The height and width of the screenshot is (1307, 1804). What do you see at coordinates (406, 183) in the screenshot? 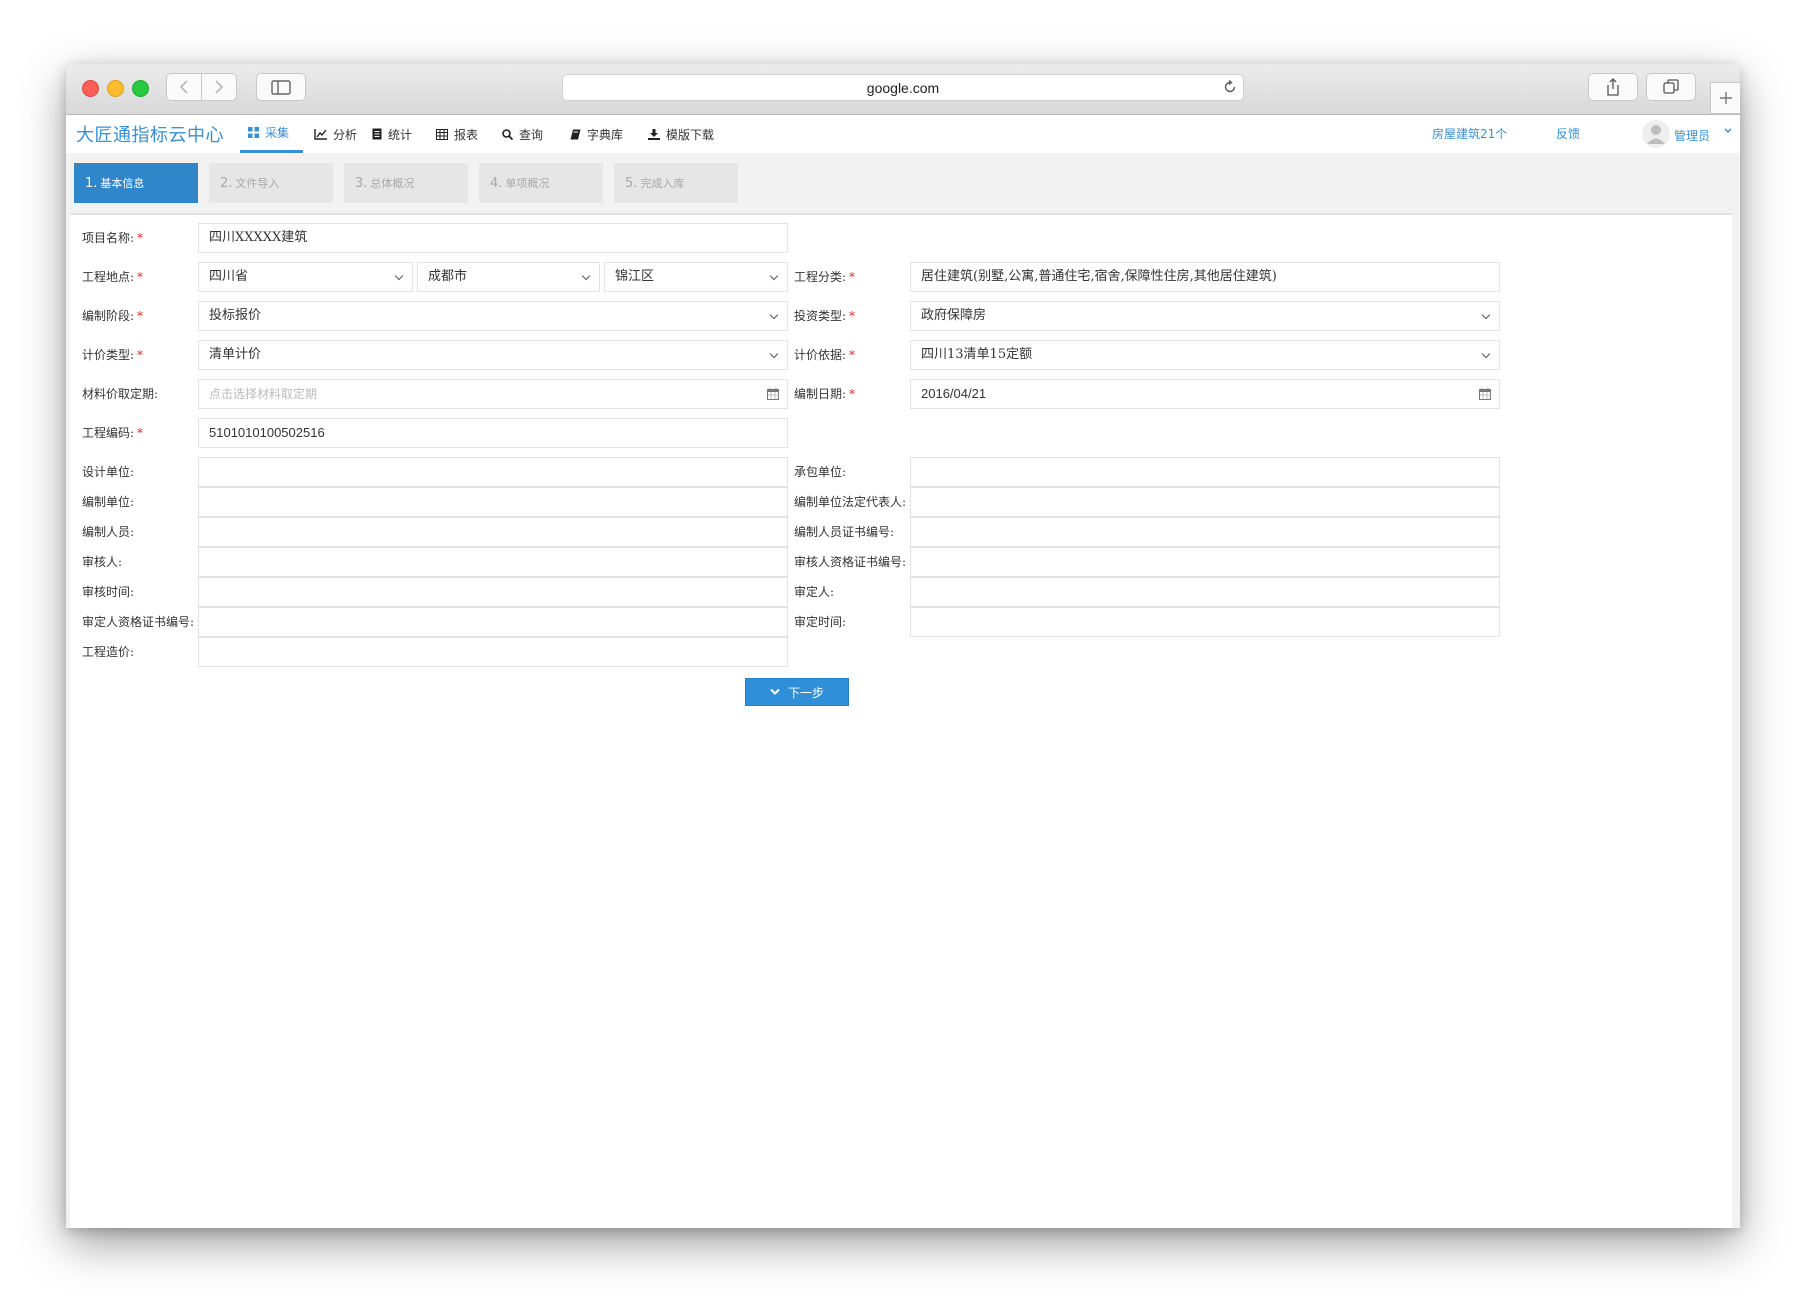
I see `step-overview: 3. 总体概况` at bounding box center [406, 183].